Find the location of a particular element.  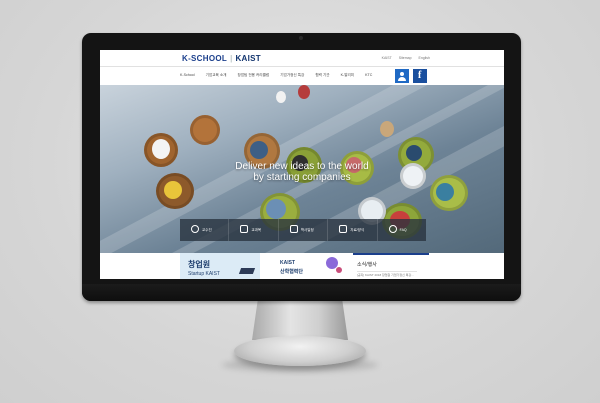

nav-item-education: 기업교육 소개 is located at coordinates (216, 75).